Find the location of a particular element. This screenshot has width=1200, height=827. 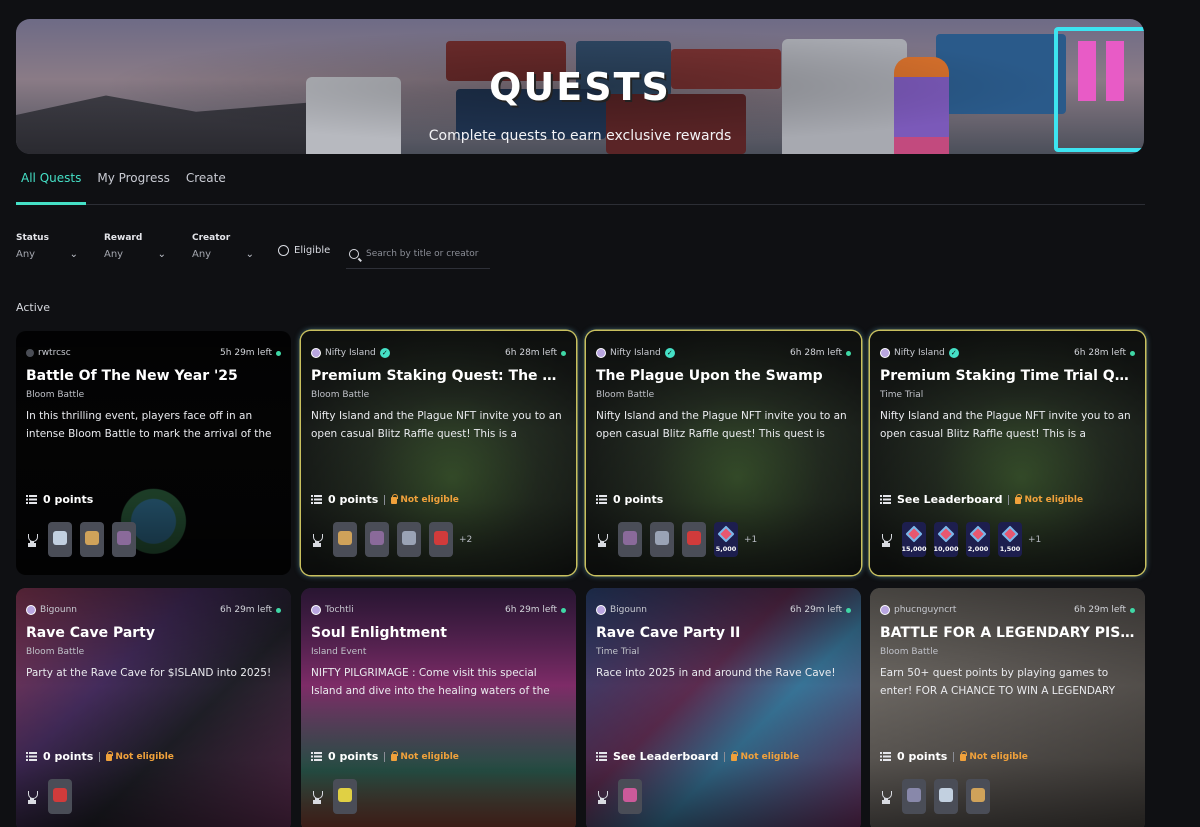

active-dot-icon is located at coordinates (1132, 353).